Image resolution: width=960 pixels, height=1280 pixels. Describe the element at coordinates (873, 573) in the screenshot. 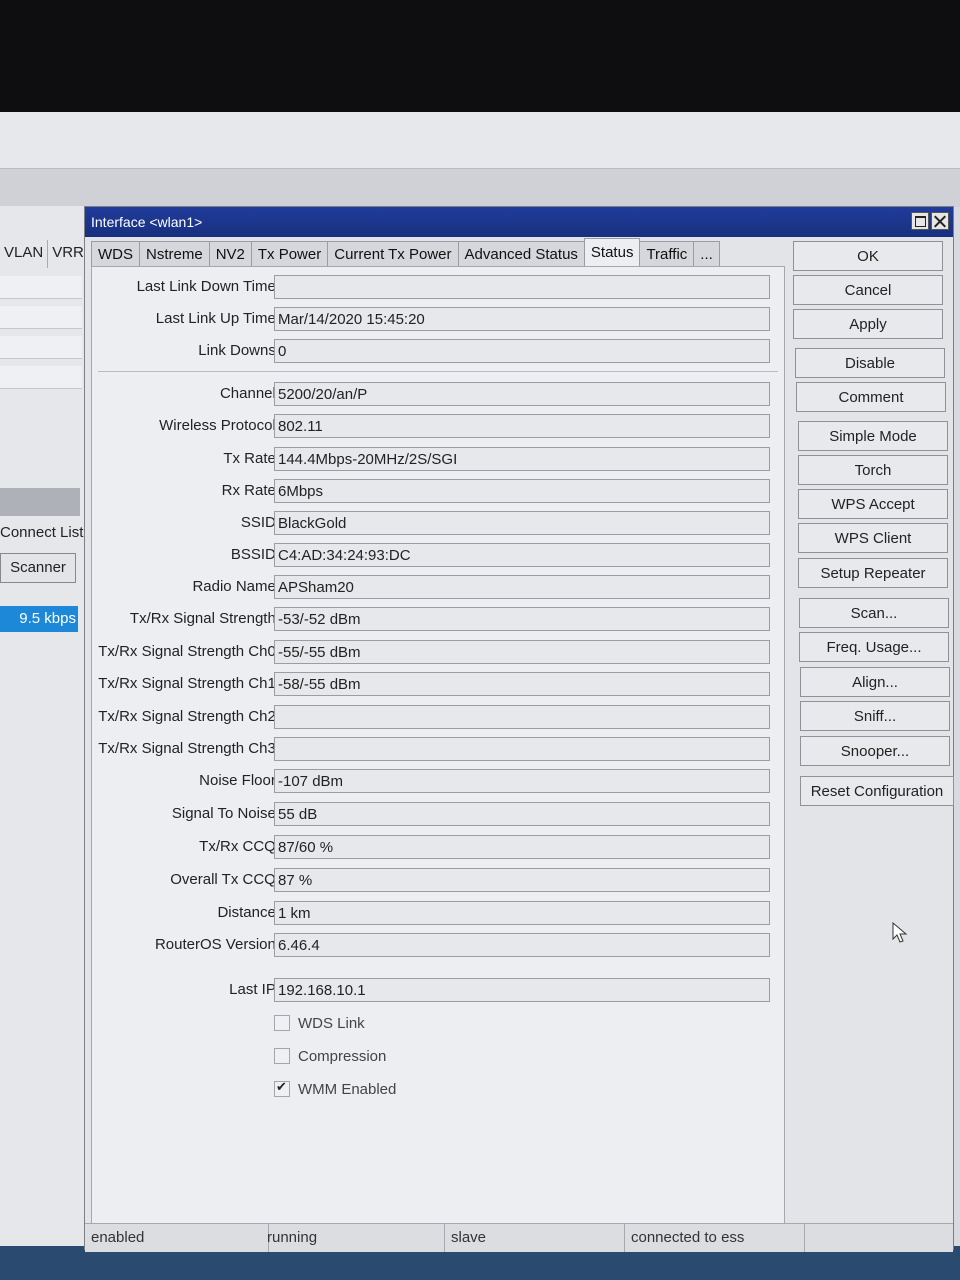

I see `setup-repeater-button: Setup Repeater` at that location.